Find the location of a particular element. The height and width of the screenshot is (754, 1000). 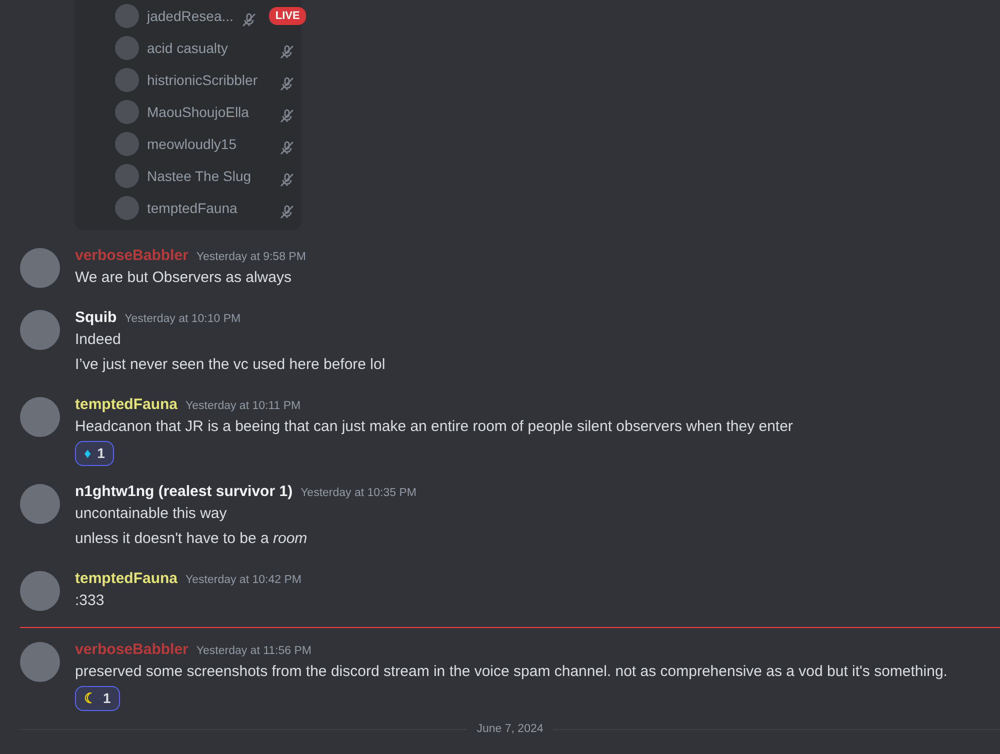

message-text: :333 is located at coordinates (90, 601).